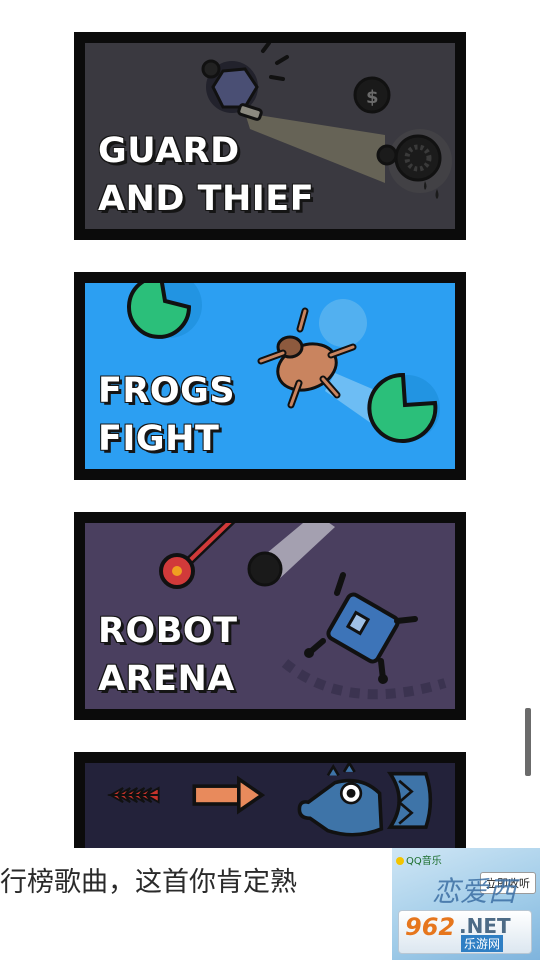 The height and width of the screenshot is (960, 540). Describe the element at coordinates (482, 943) in the screenshot. I see `site-name: 乐游网` at that location.